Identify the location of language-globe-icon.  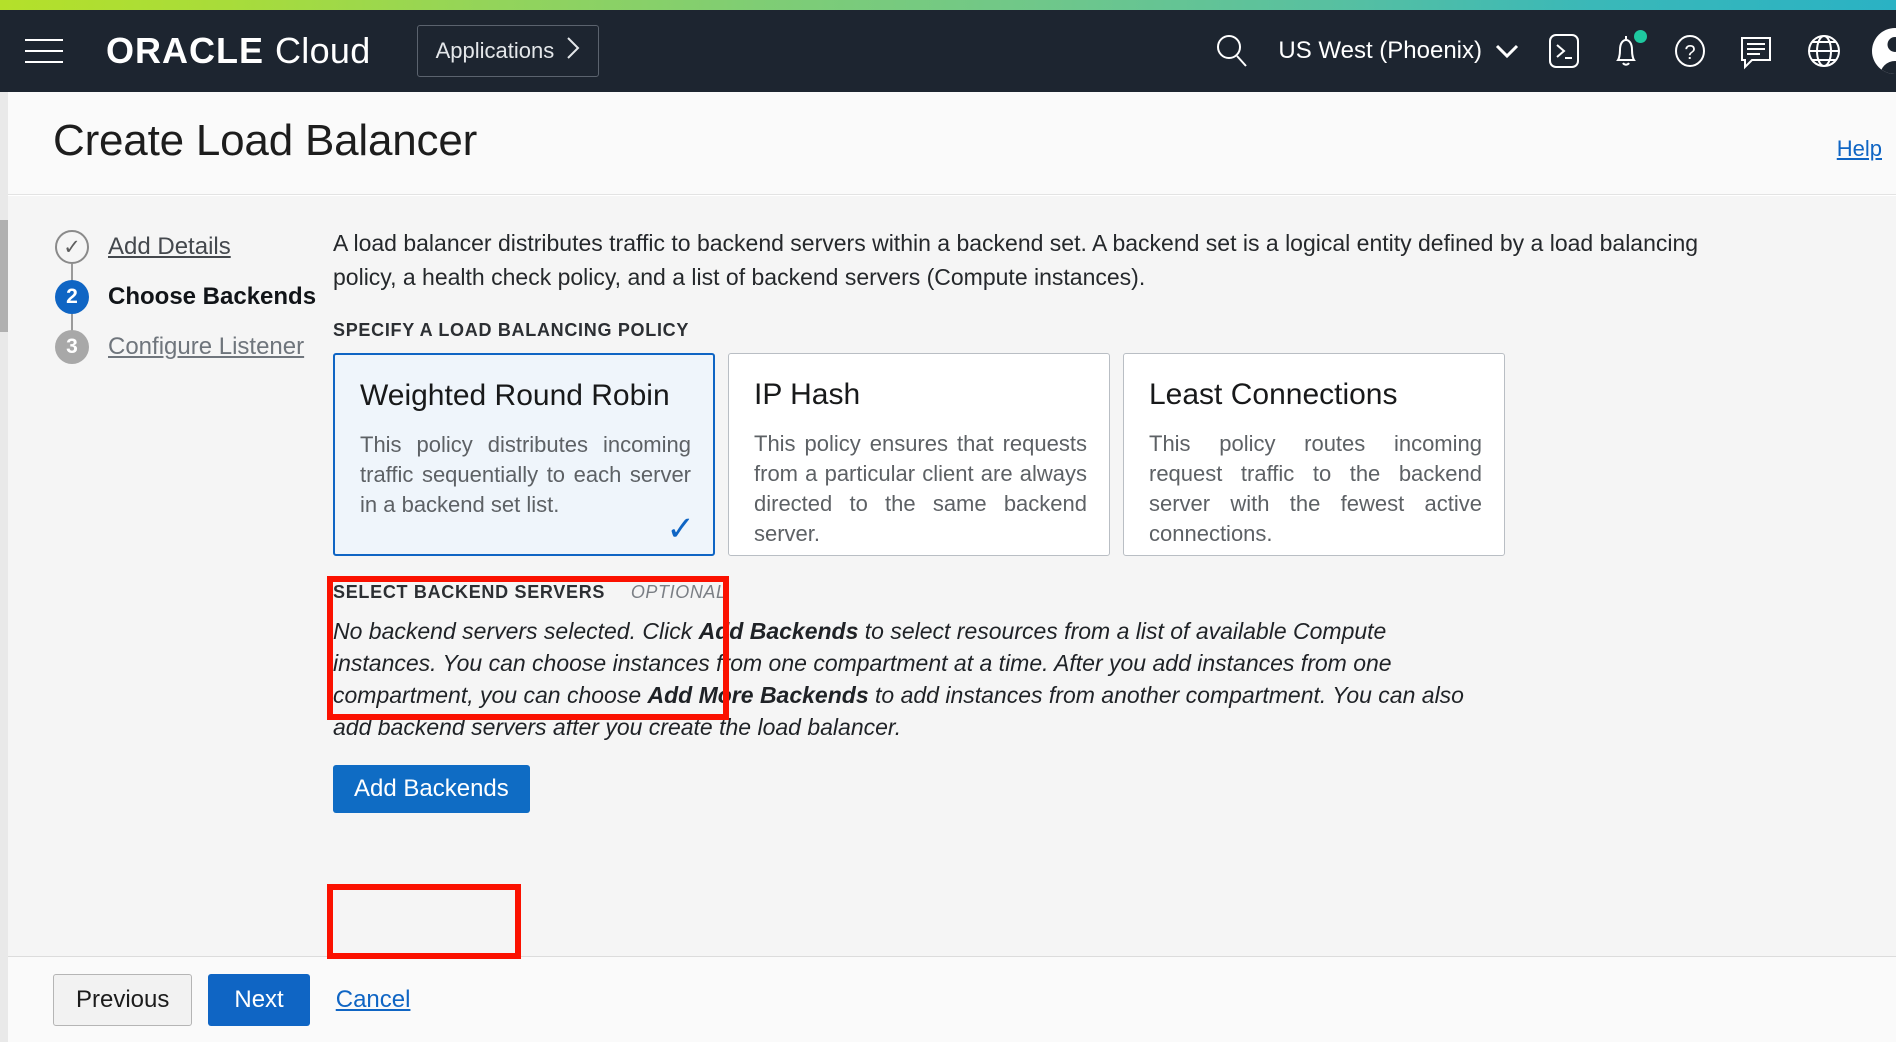
(1824, 51).